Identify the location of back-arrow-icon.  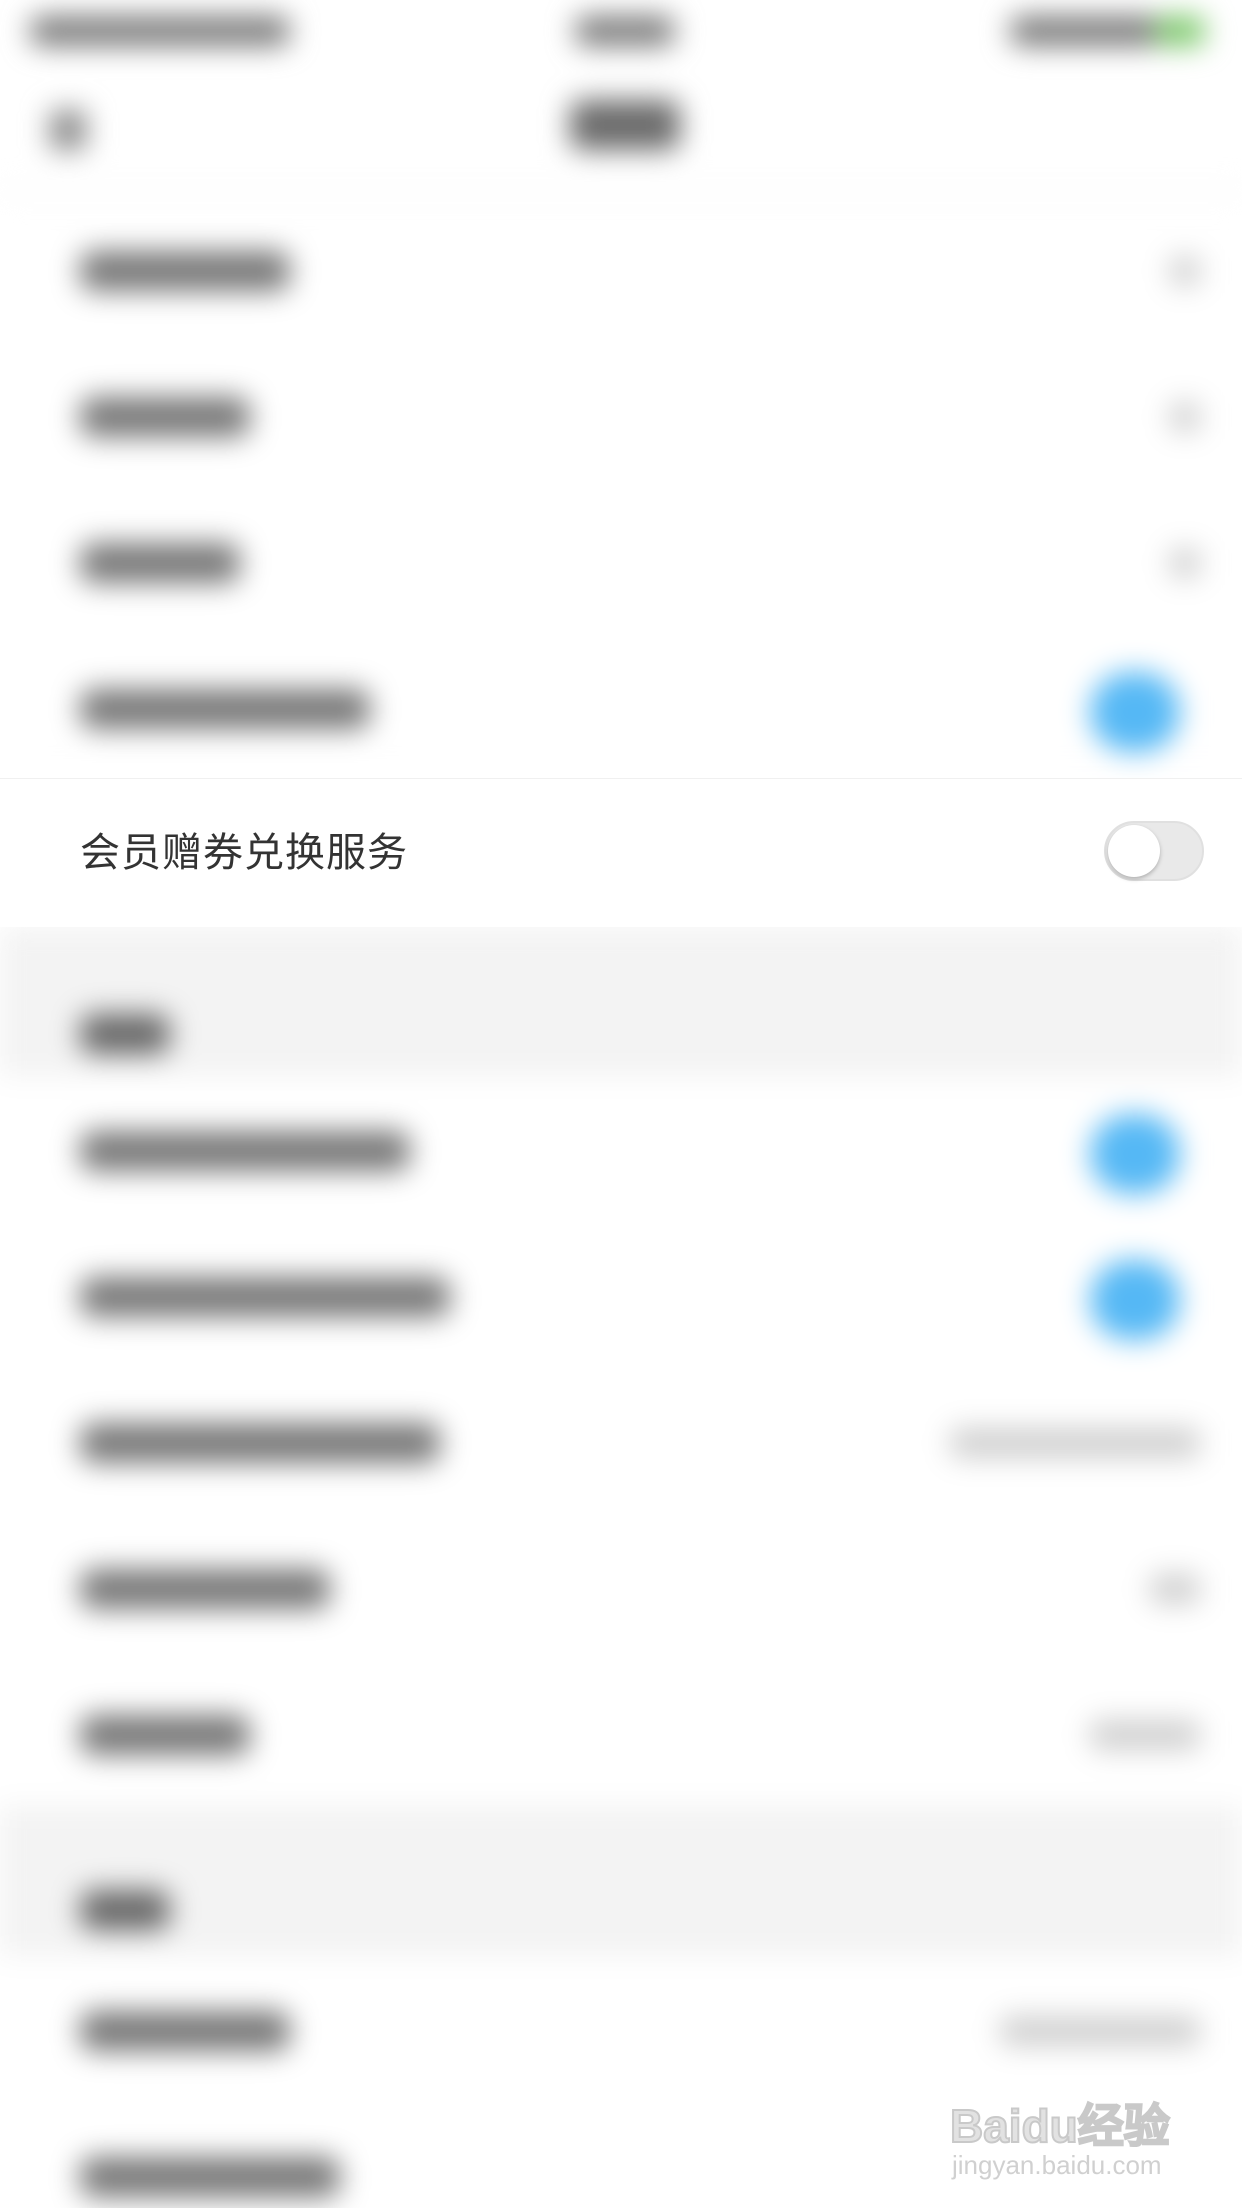
(68, 130).